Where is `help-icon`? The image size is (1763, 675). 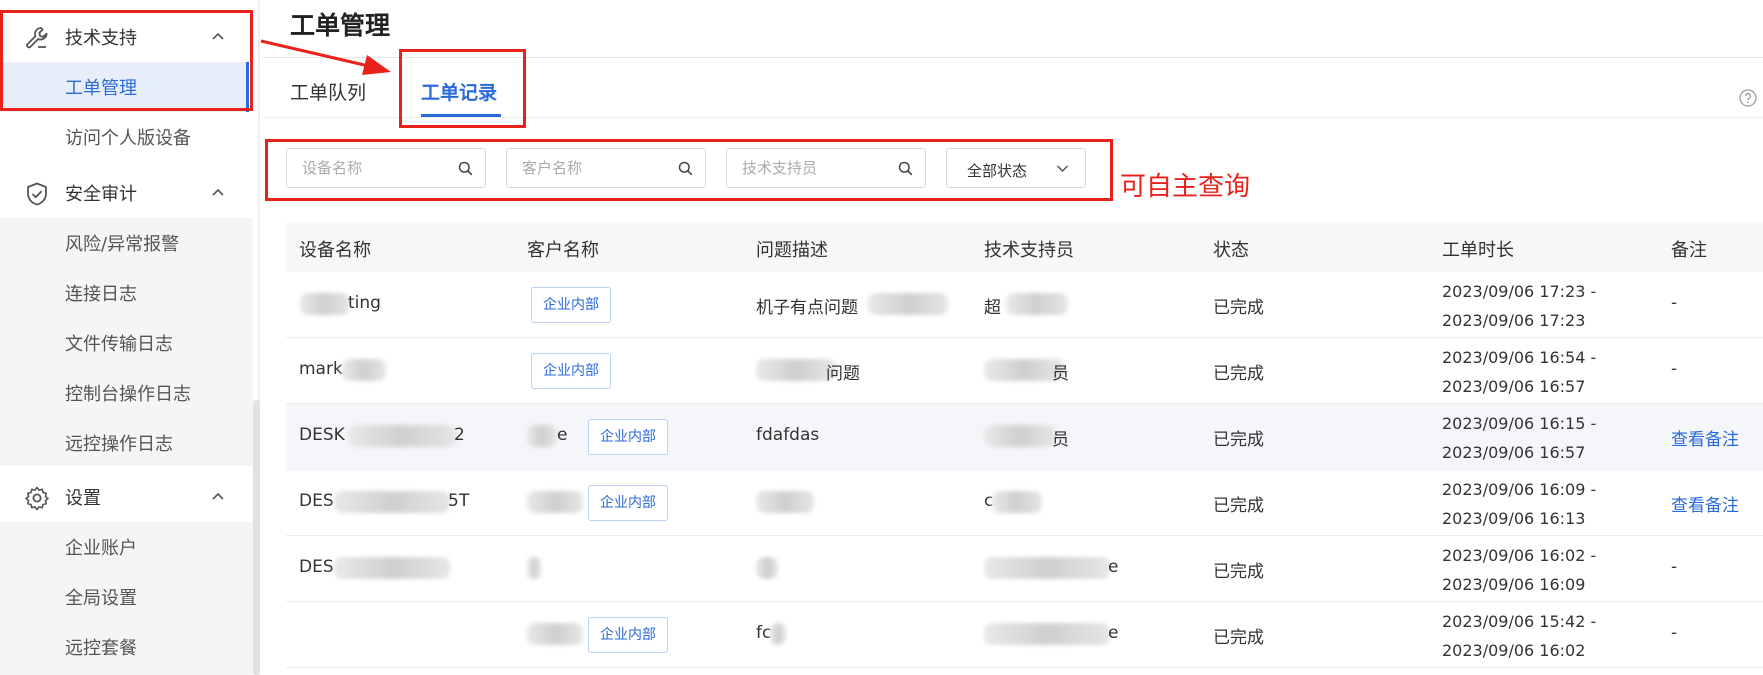 help-icon is located at coordinates (1748, 98).